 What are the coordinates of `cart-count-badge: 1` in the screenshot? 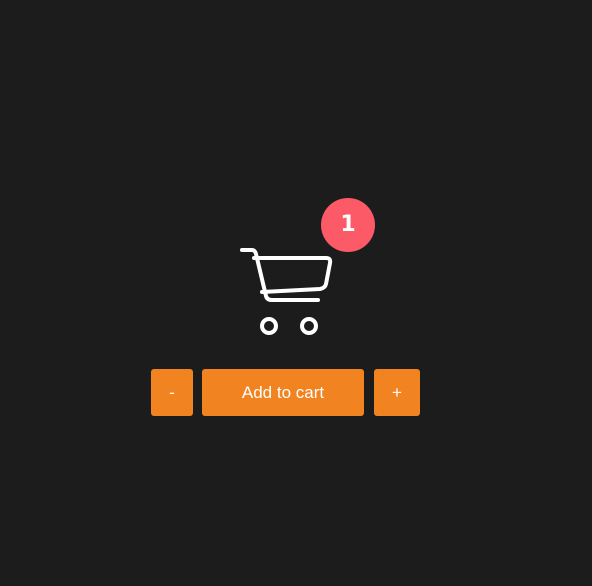 It's located at (348, 225).